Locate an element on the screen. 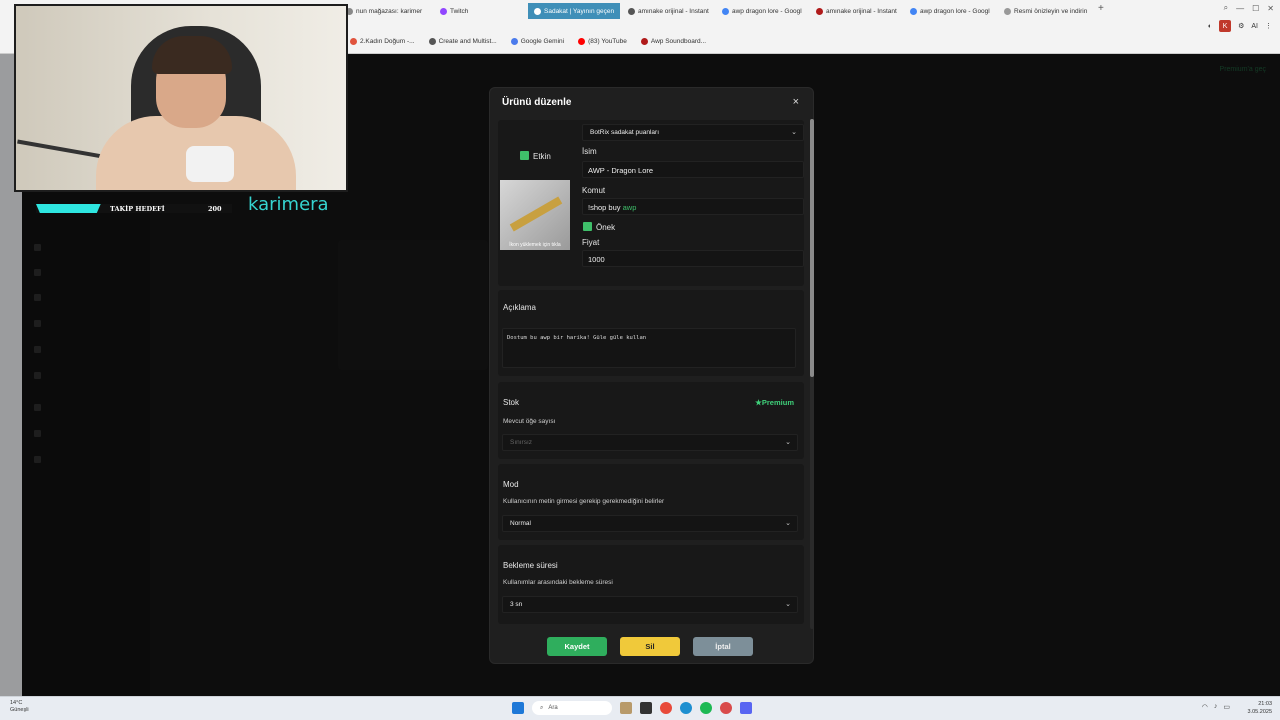 The image size is (1280, 720). clock-time: 21:03 is located at coordinates (1265, 704).